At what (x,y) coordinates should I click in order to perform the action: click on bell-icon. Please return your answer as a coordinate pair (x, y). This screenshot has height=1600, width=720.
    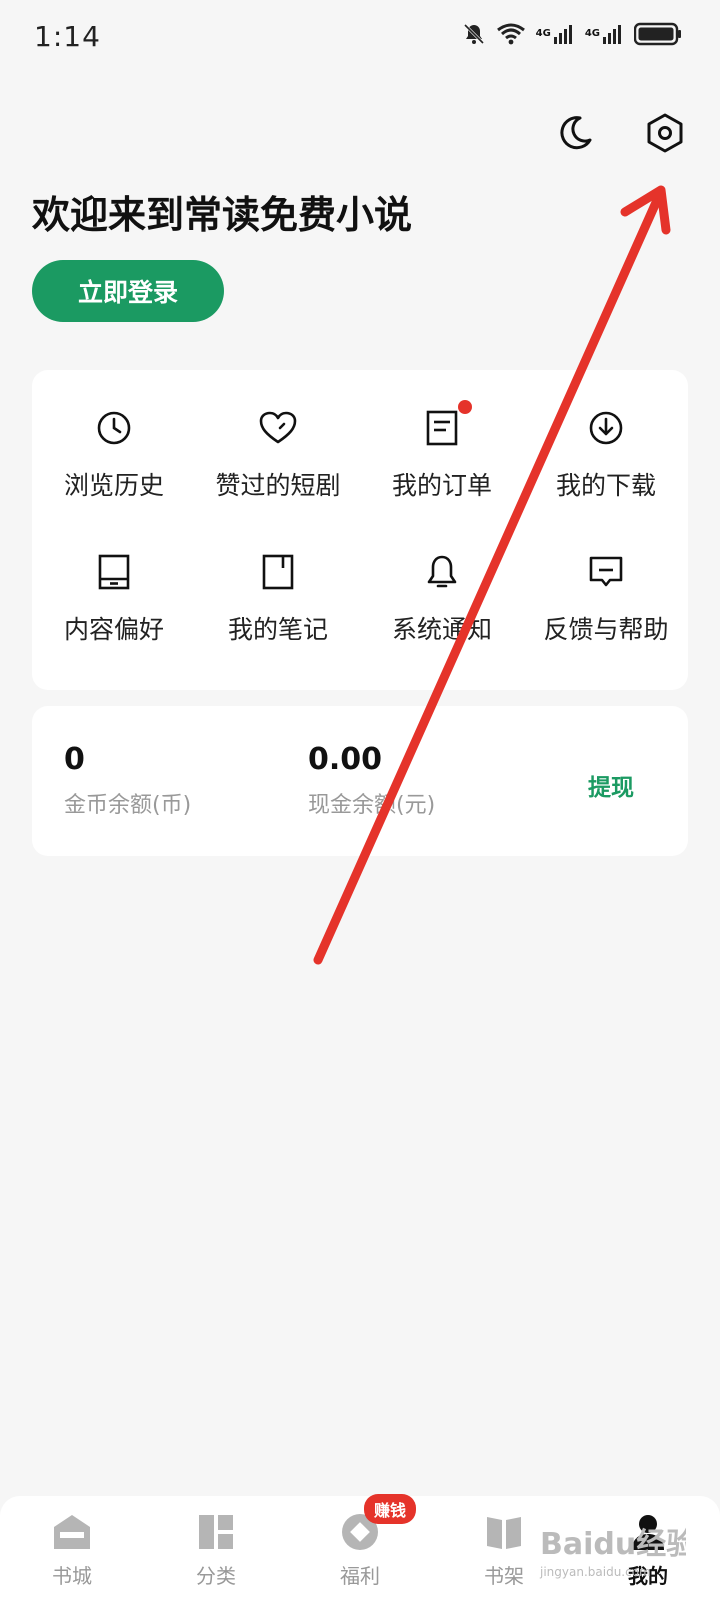
    Looking at the image, I should click on (442, 572).